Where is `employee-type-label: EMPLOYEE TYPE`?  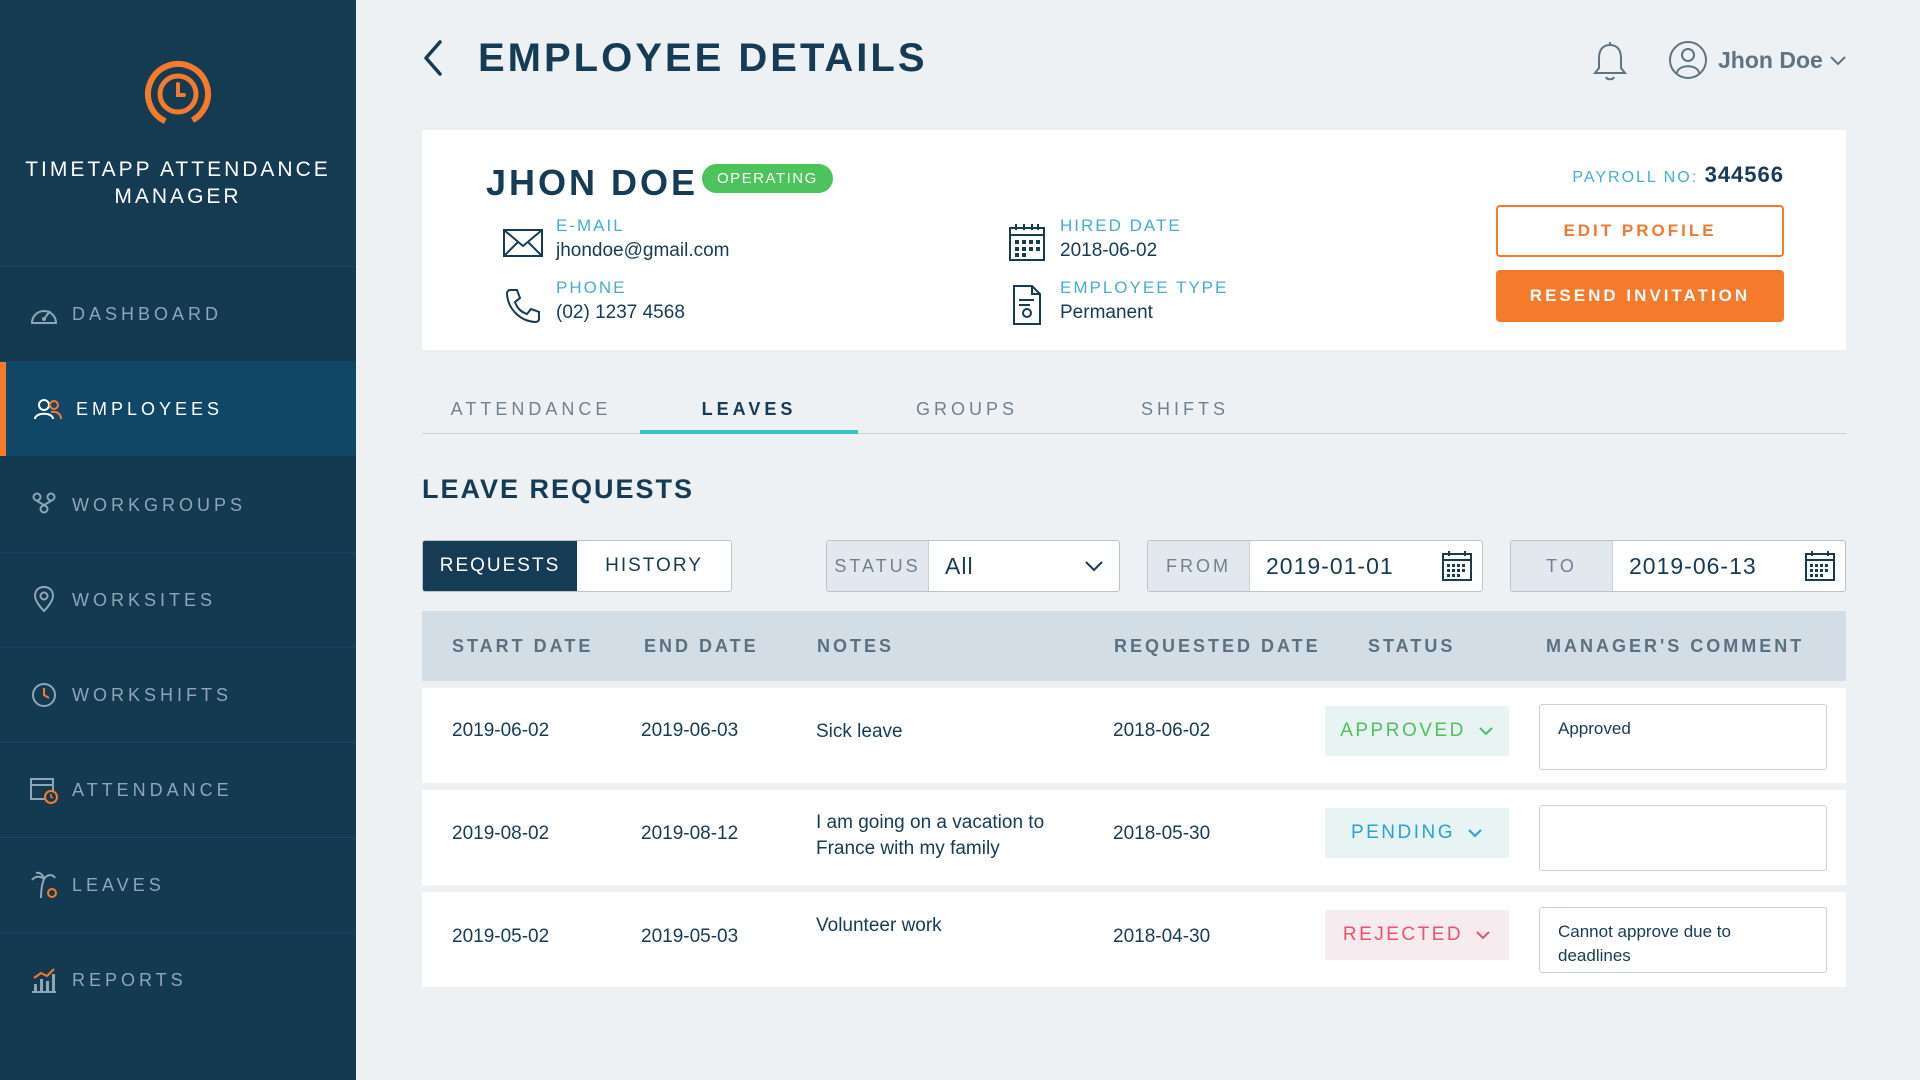
employee-type-label: EMPLOYEE TYPE is located at coordinates (1144, 287).